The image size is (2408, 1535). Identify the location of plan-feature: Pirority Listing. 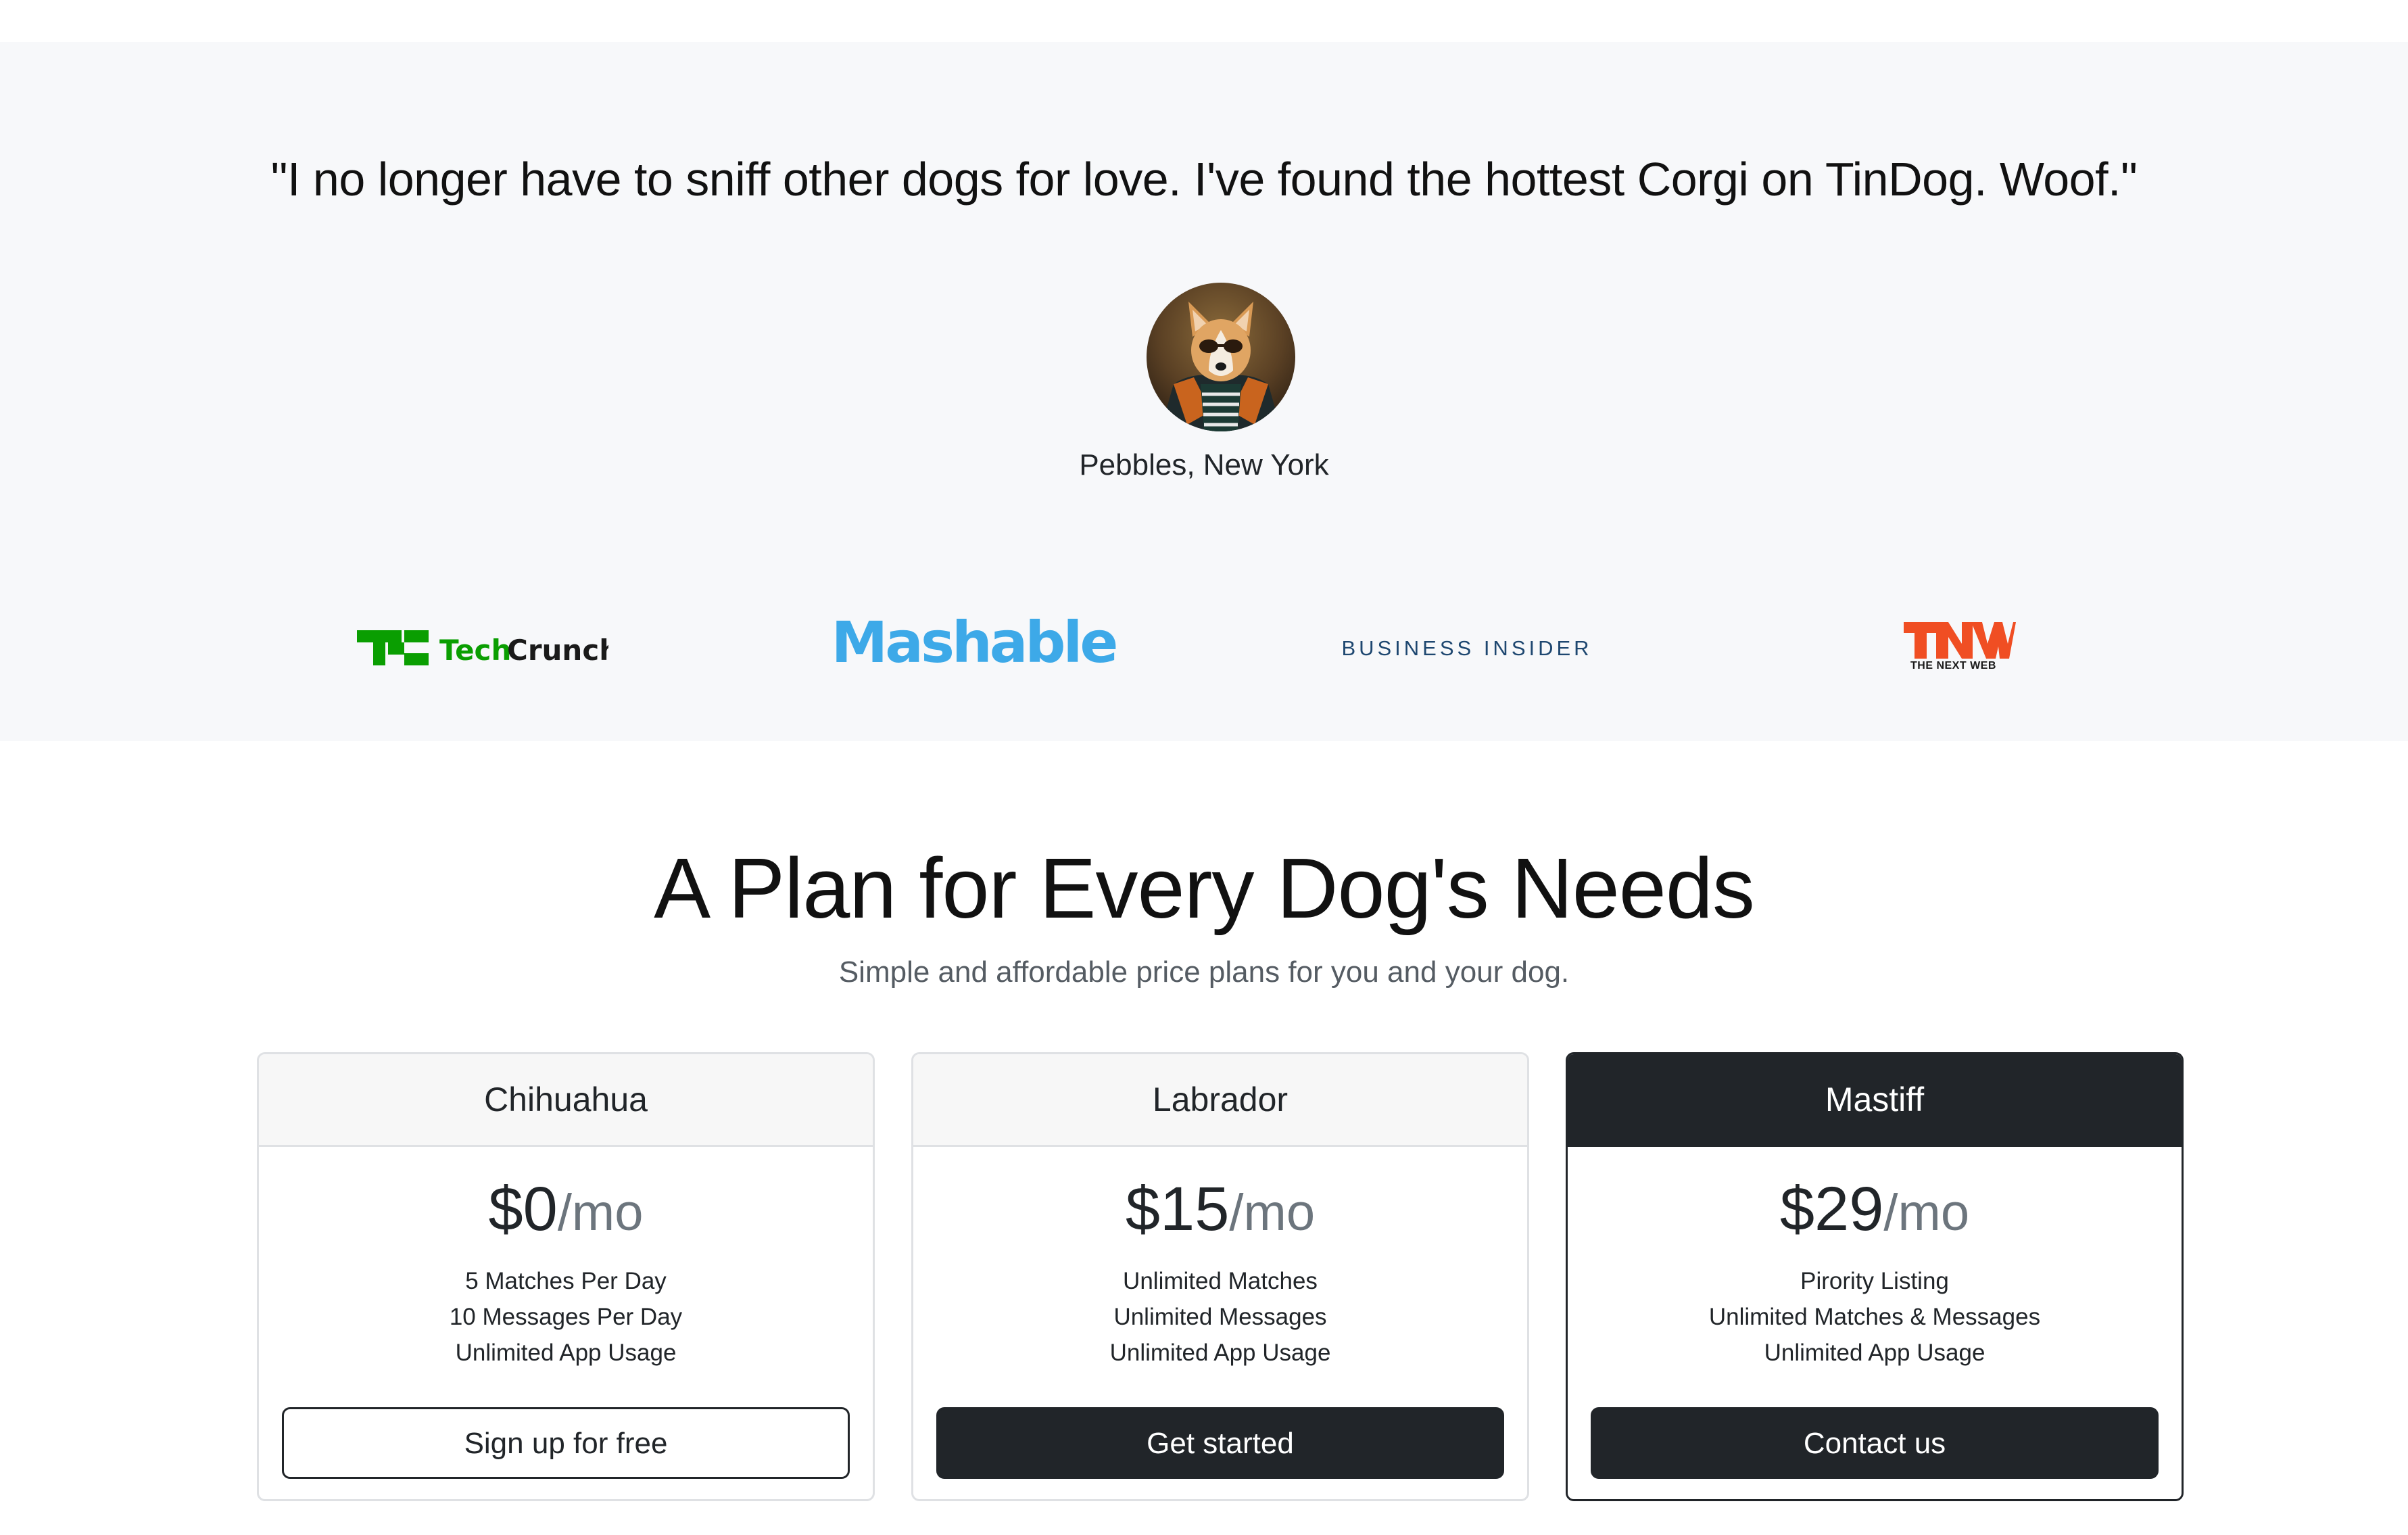
(1874, 1281).